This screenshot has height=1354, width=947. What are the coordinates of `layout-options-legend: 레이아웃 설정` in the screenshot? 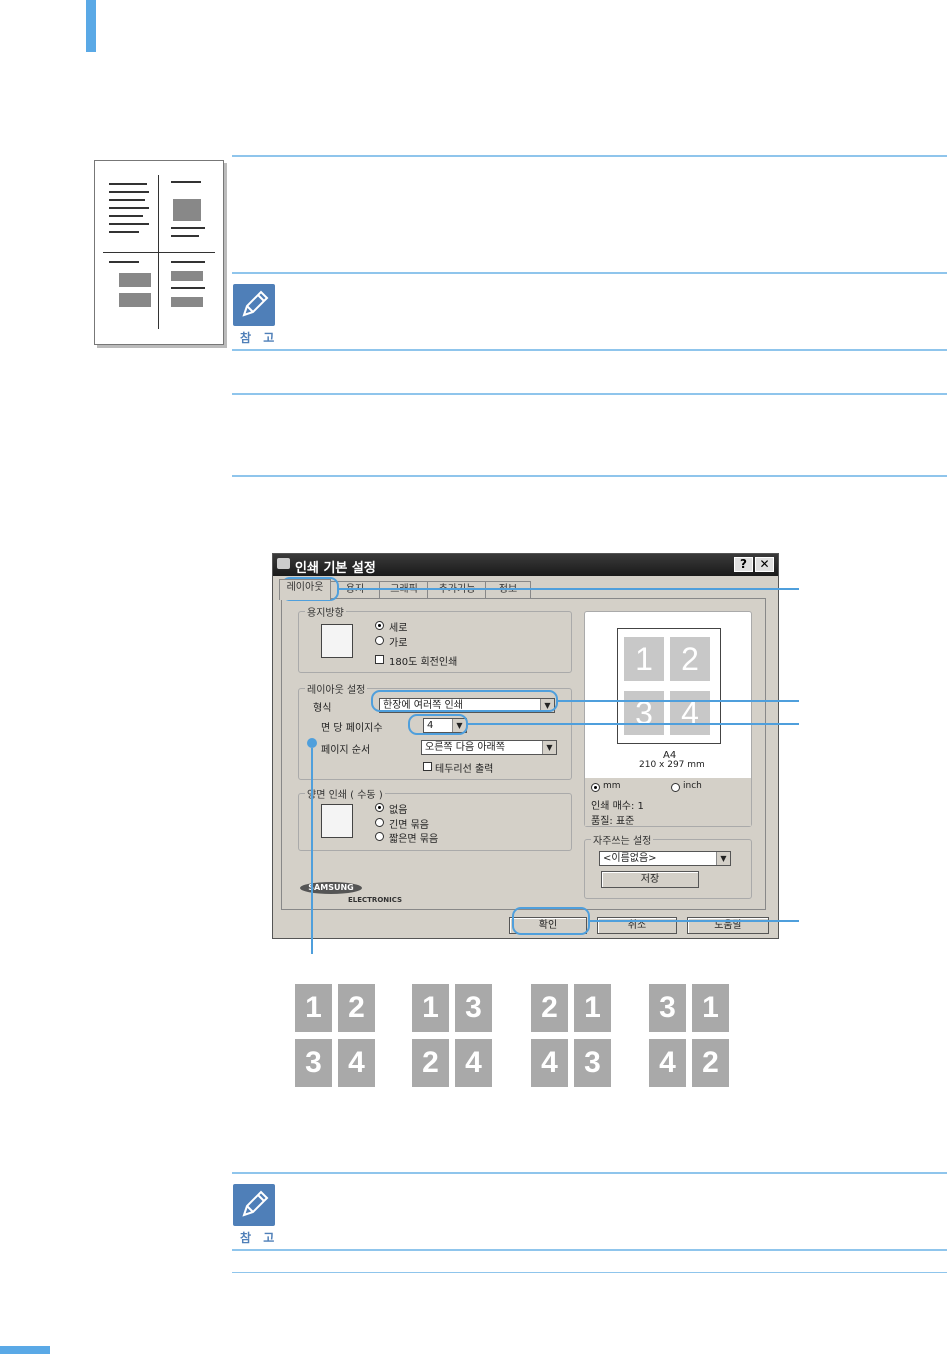 It's located at (336, 688).